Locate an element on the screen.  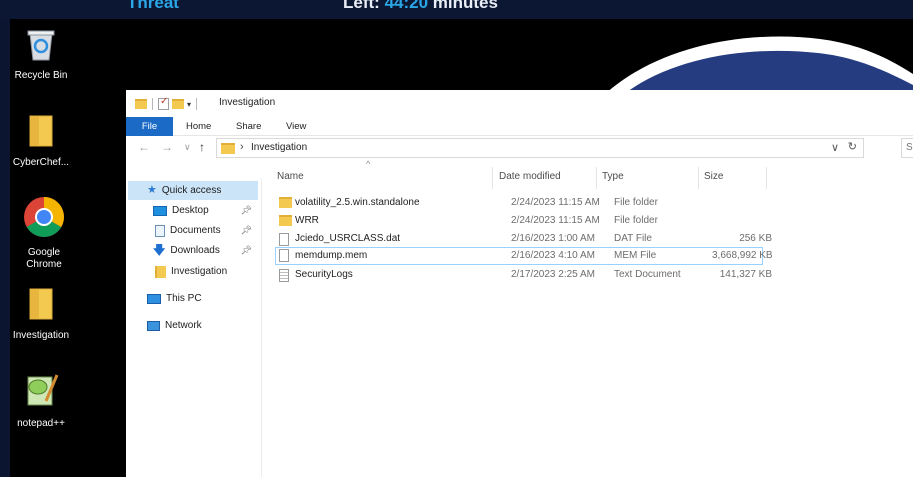
file-size: 141,327 KB is located at coordinates (745, 274).